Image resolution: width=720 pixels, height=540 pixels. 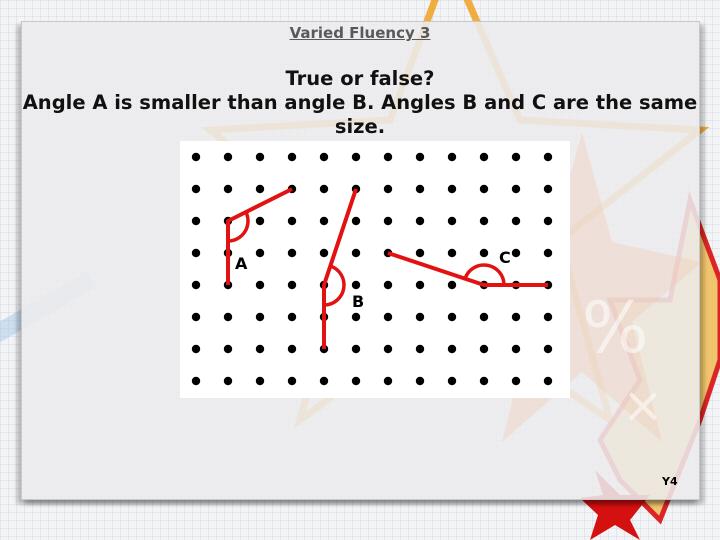 What do you see at coordinates (505, 257) in the screenshot?
I see `angle-label-c: C` at bounding box center [505, 257].